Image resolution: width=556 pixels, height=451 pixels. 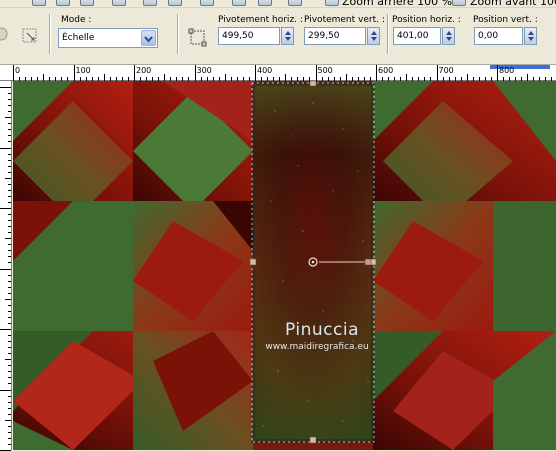 What do you see at coordinates (265, 3) in the screenshot?
I see `paste-icon` at bounding box center [265, 3].